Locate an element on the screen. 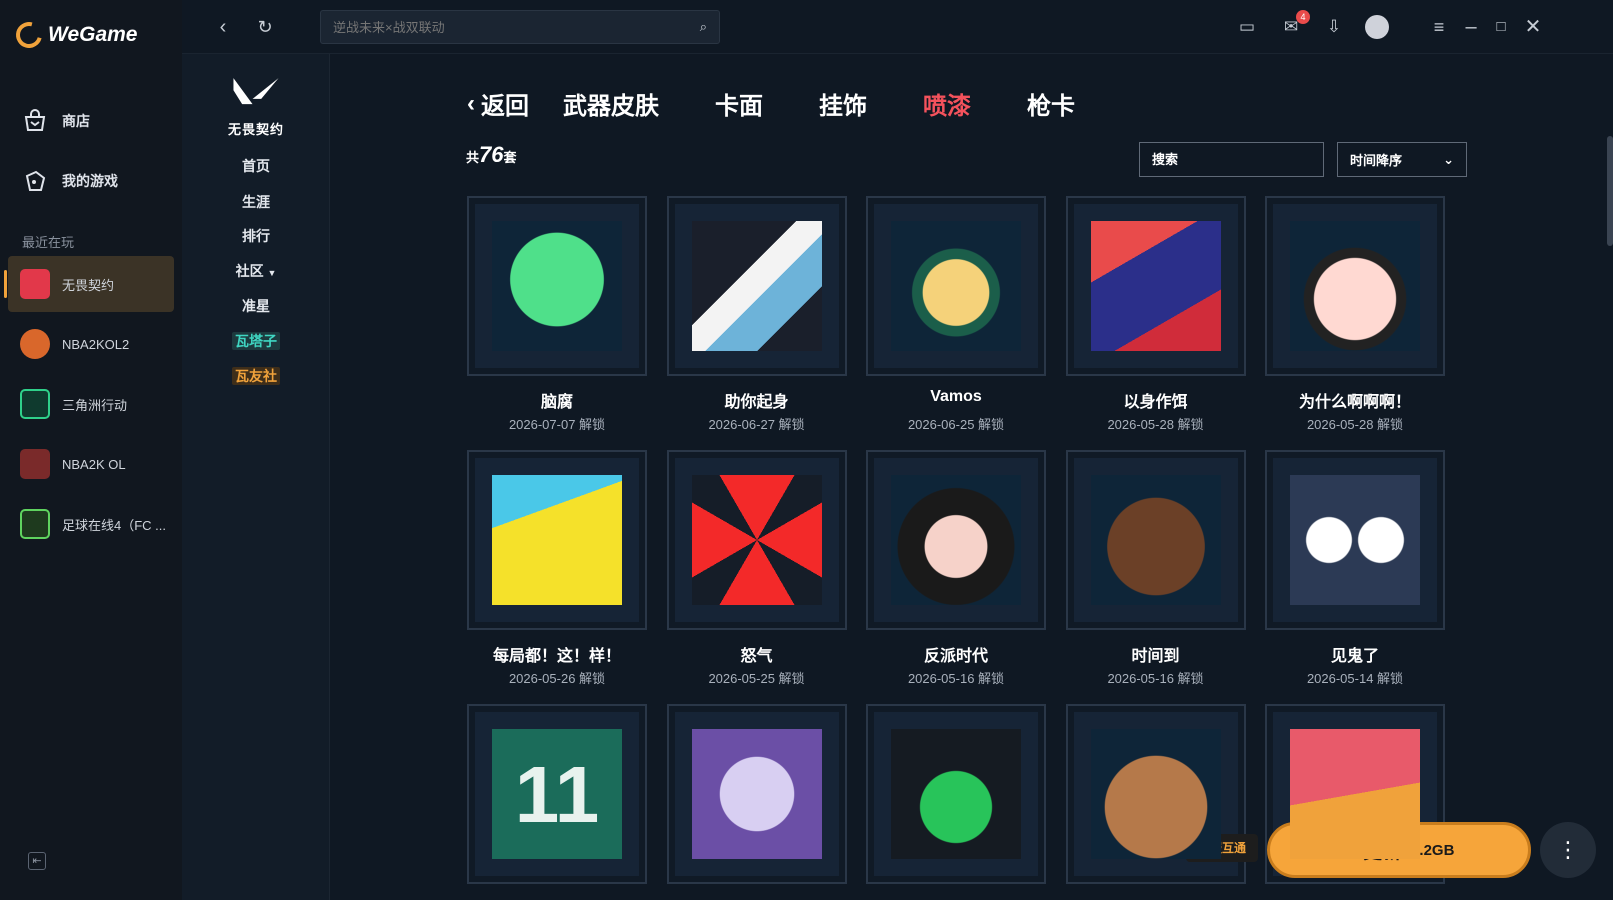 Image resolution: width=1613 pixels, height=900 pixels. spray-name: 时间到 is located at coordinates (1155, 656).